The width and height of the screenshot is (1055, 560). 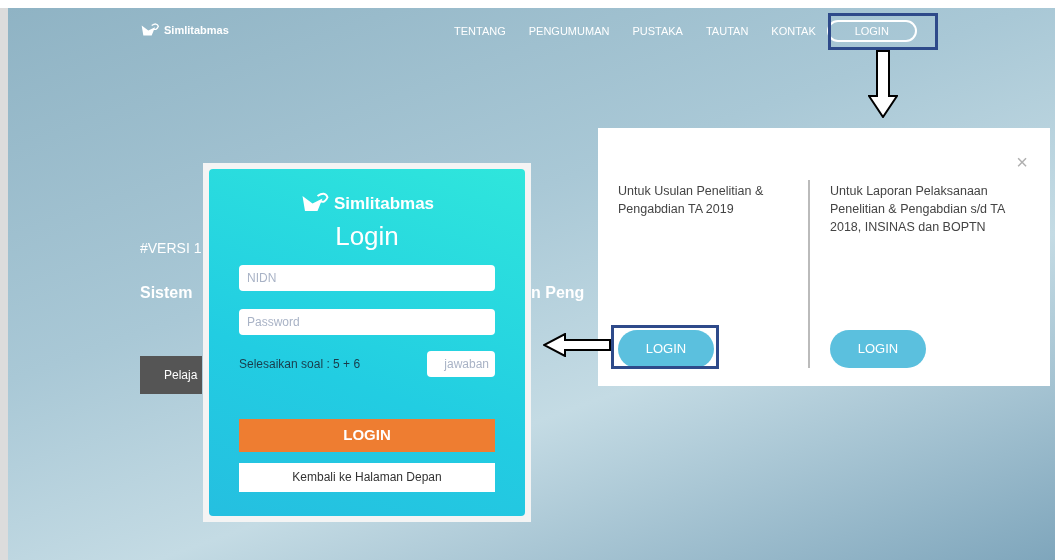 What do you see at coordinates (171, 375) in the screenshot?
I see `learn-more-button: Pelaja` at bounding box center [171, 375].